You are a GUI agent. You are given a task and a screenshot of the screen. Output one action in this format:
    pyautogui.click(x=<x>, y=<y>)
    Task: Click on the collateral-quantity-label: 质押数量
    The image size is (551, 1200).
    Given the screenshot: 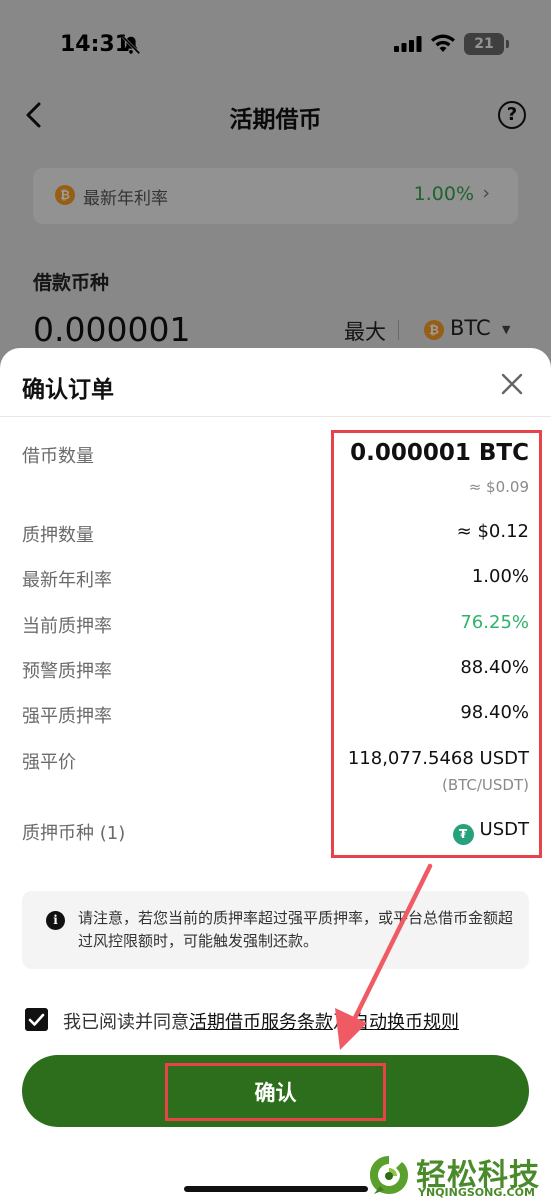 What is the action you would take?
    pyautogui.click(x=58, y=535)
    